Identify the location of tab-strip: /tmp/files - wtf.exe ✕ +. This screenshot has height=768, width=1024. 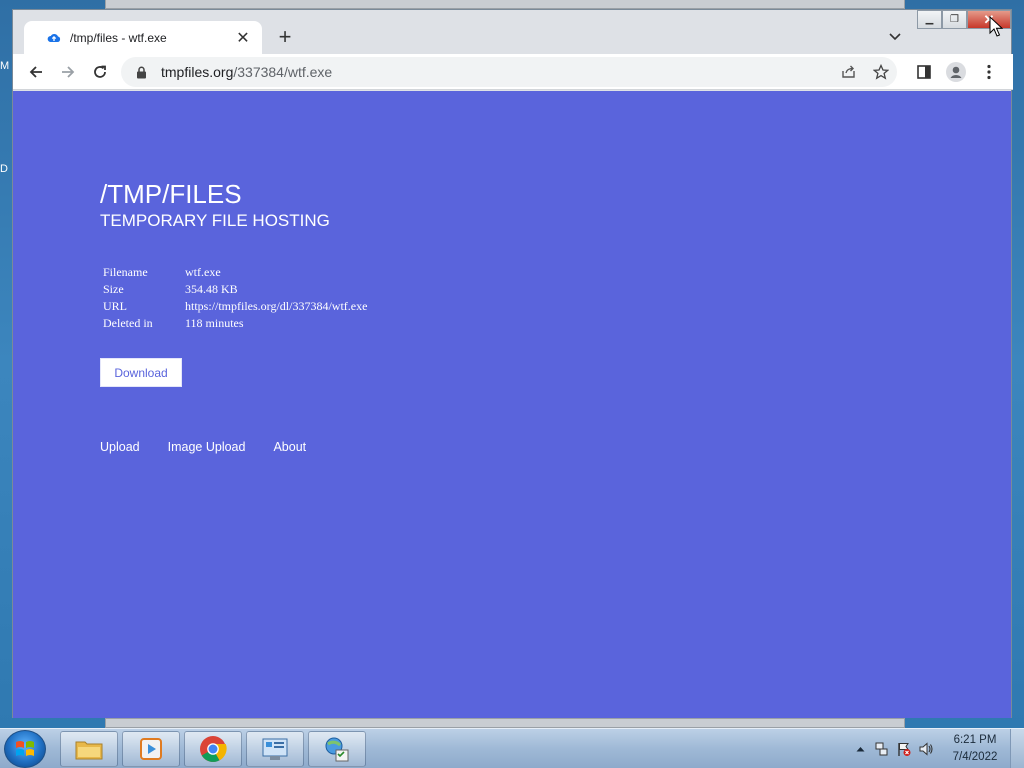
(513, 32).